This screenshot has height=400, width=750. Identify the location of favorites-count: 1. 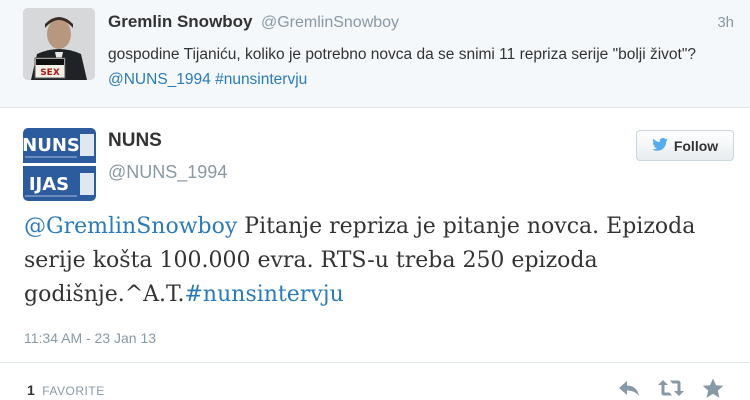
(31, 390).